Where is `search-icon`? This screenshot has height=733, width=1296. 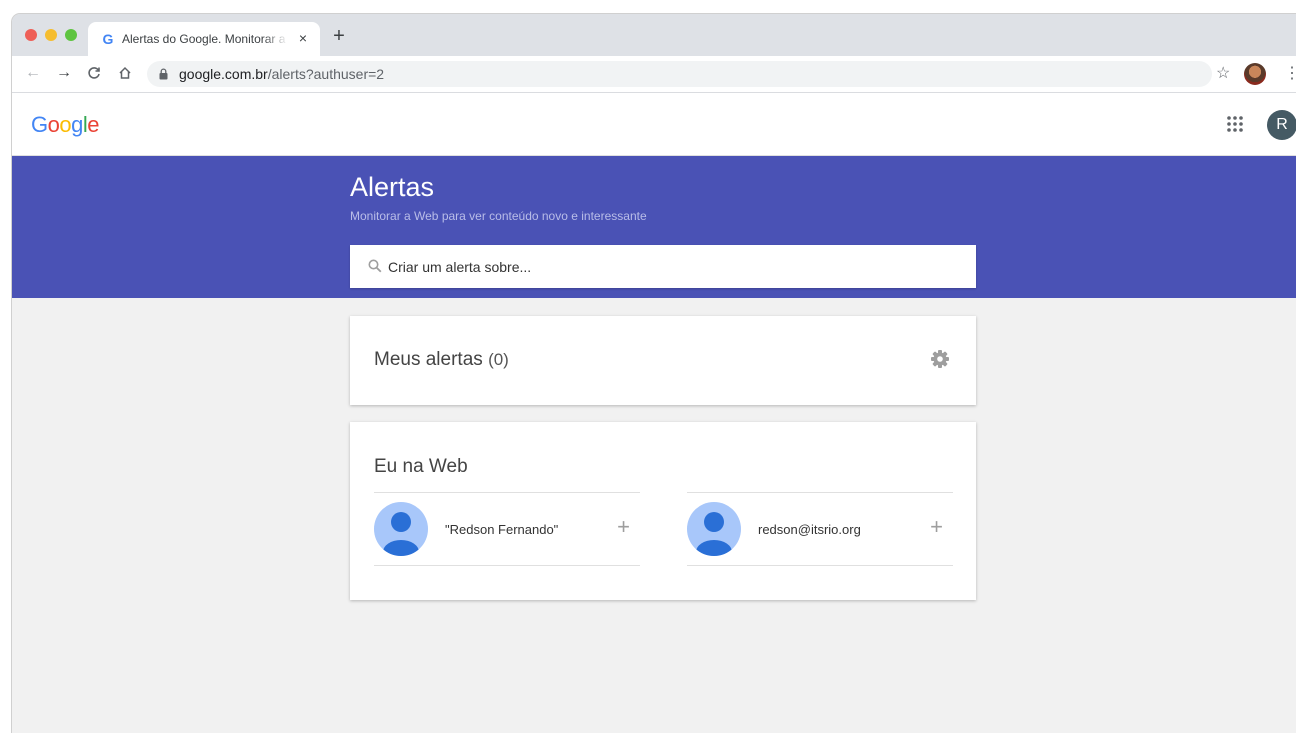 search-icon is located at coordinates (375, 266).